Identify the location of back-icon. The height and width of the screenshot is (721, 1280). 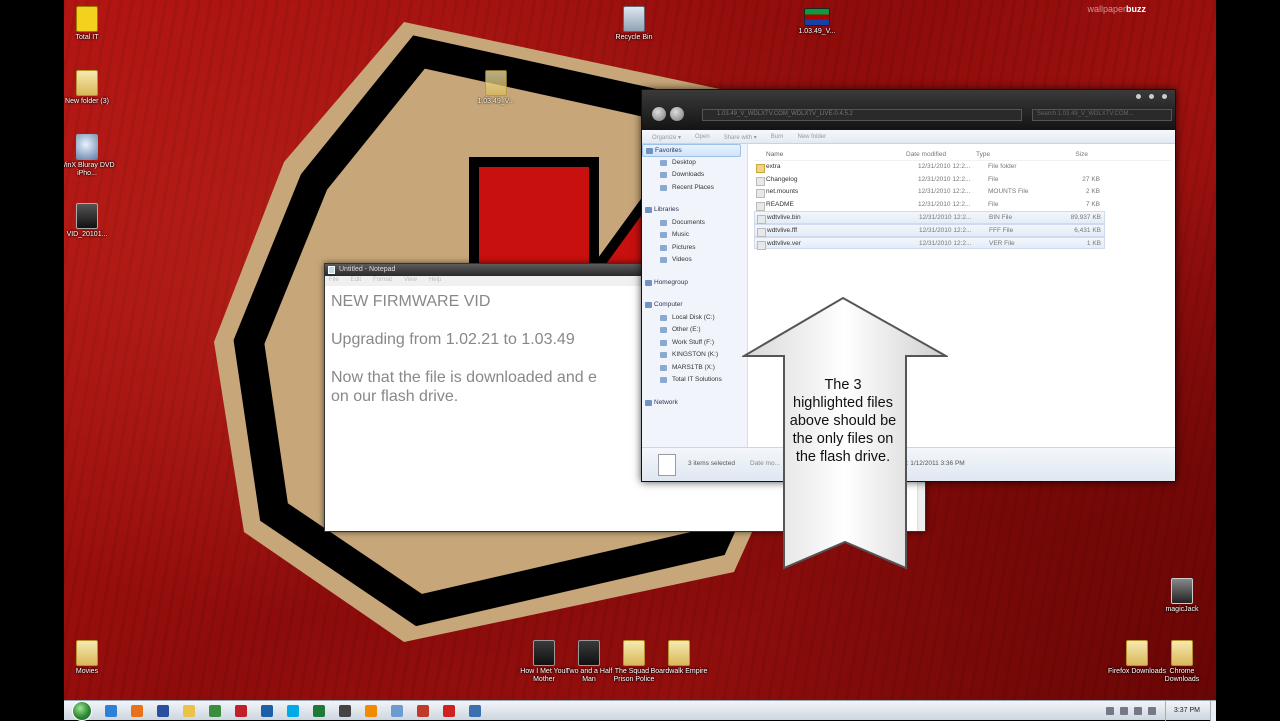
(659, 114).